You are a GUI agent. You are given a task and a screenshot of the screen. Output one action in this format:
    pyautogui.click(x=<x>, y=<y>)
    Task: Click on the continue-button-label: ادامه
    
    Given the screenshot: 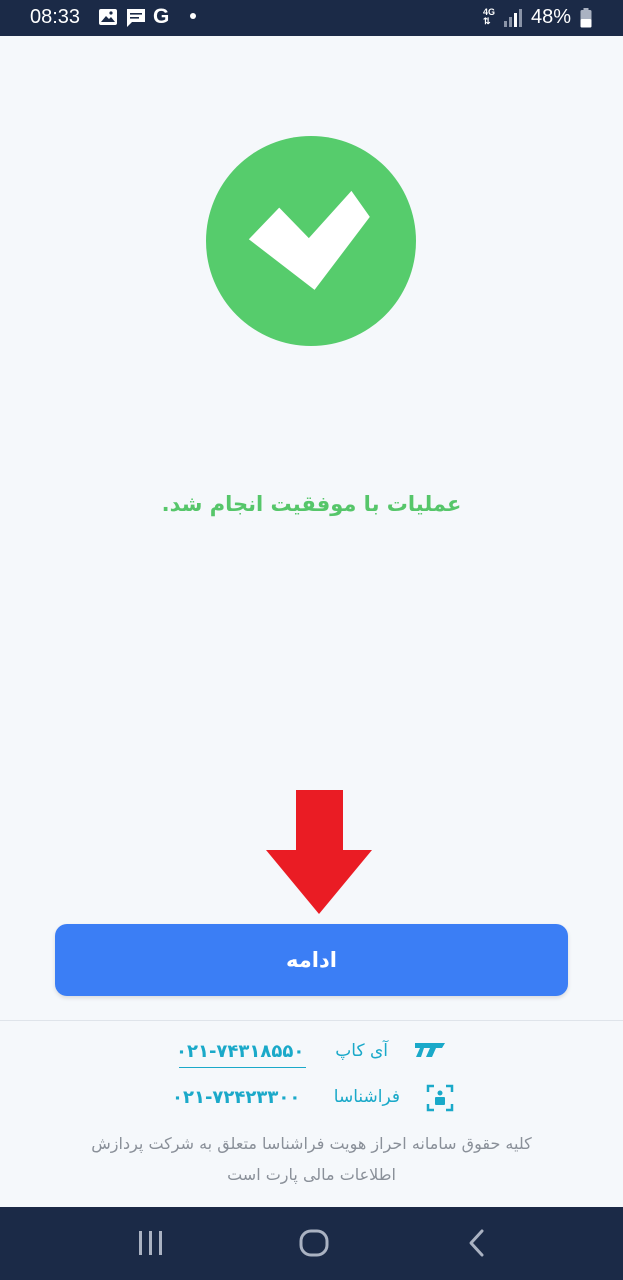 What is the action you would take?
    pyautogui.click(x=311, y=960)
    